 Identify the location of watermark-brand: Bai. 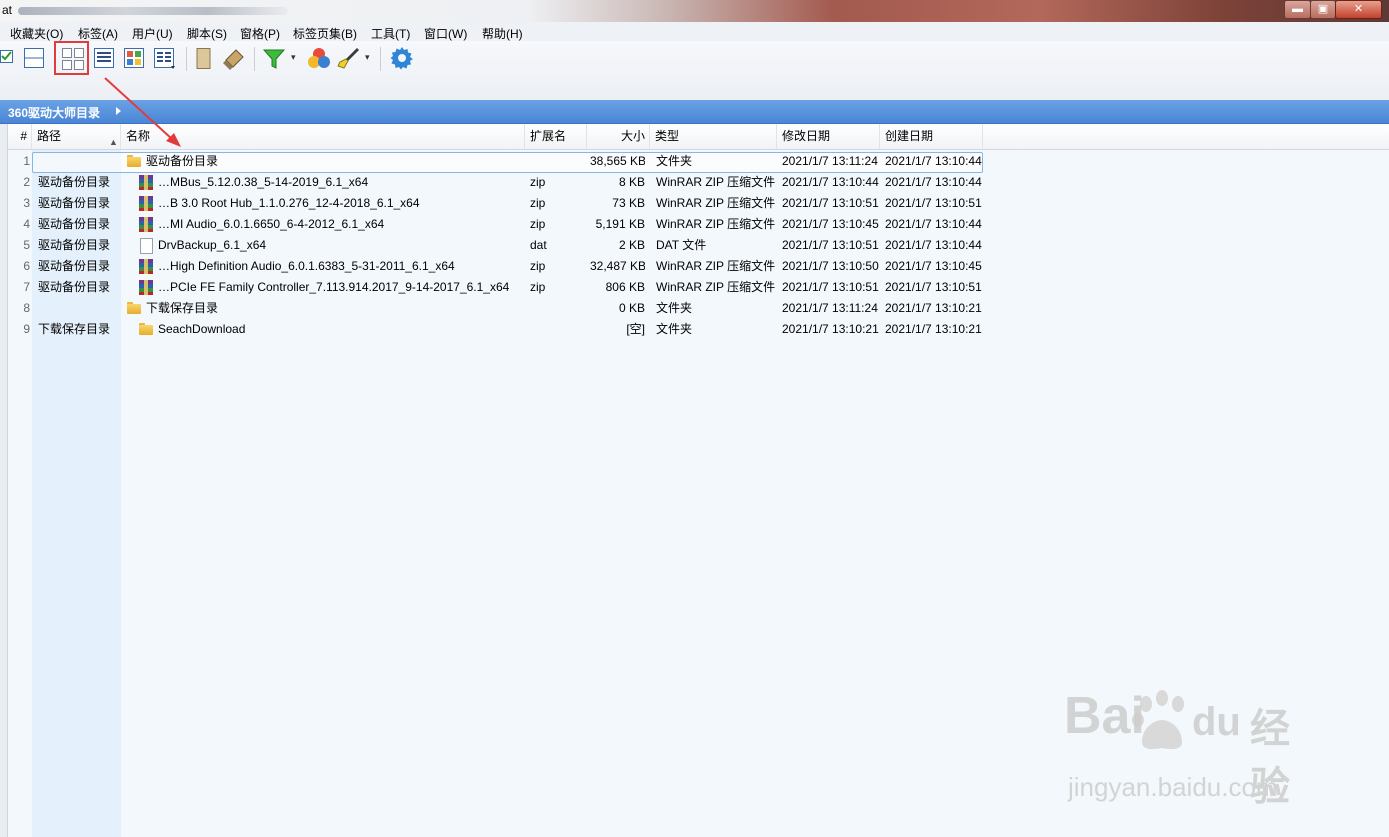
(1104, 716).